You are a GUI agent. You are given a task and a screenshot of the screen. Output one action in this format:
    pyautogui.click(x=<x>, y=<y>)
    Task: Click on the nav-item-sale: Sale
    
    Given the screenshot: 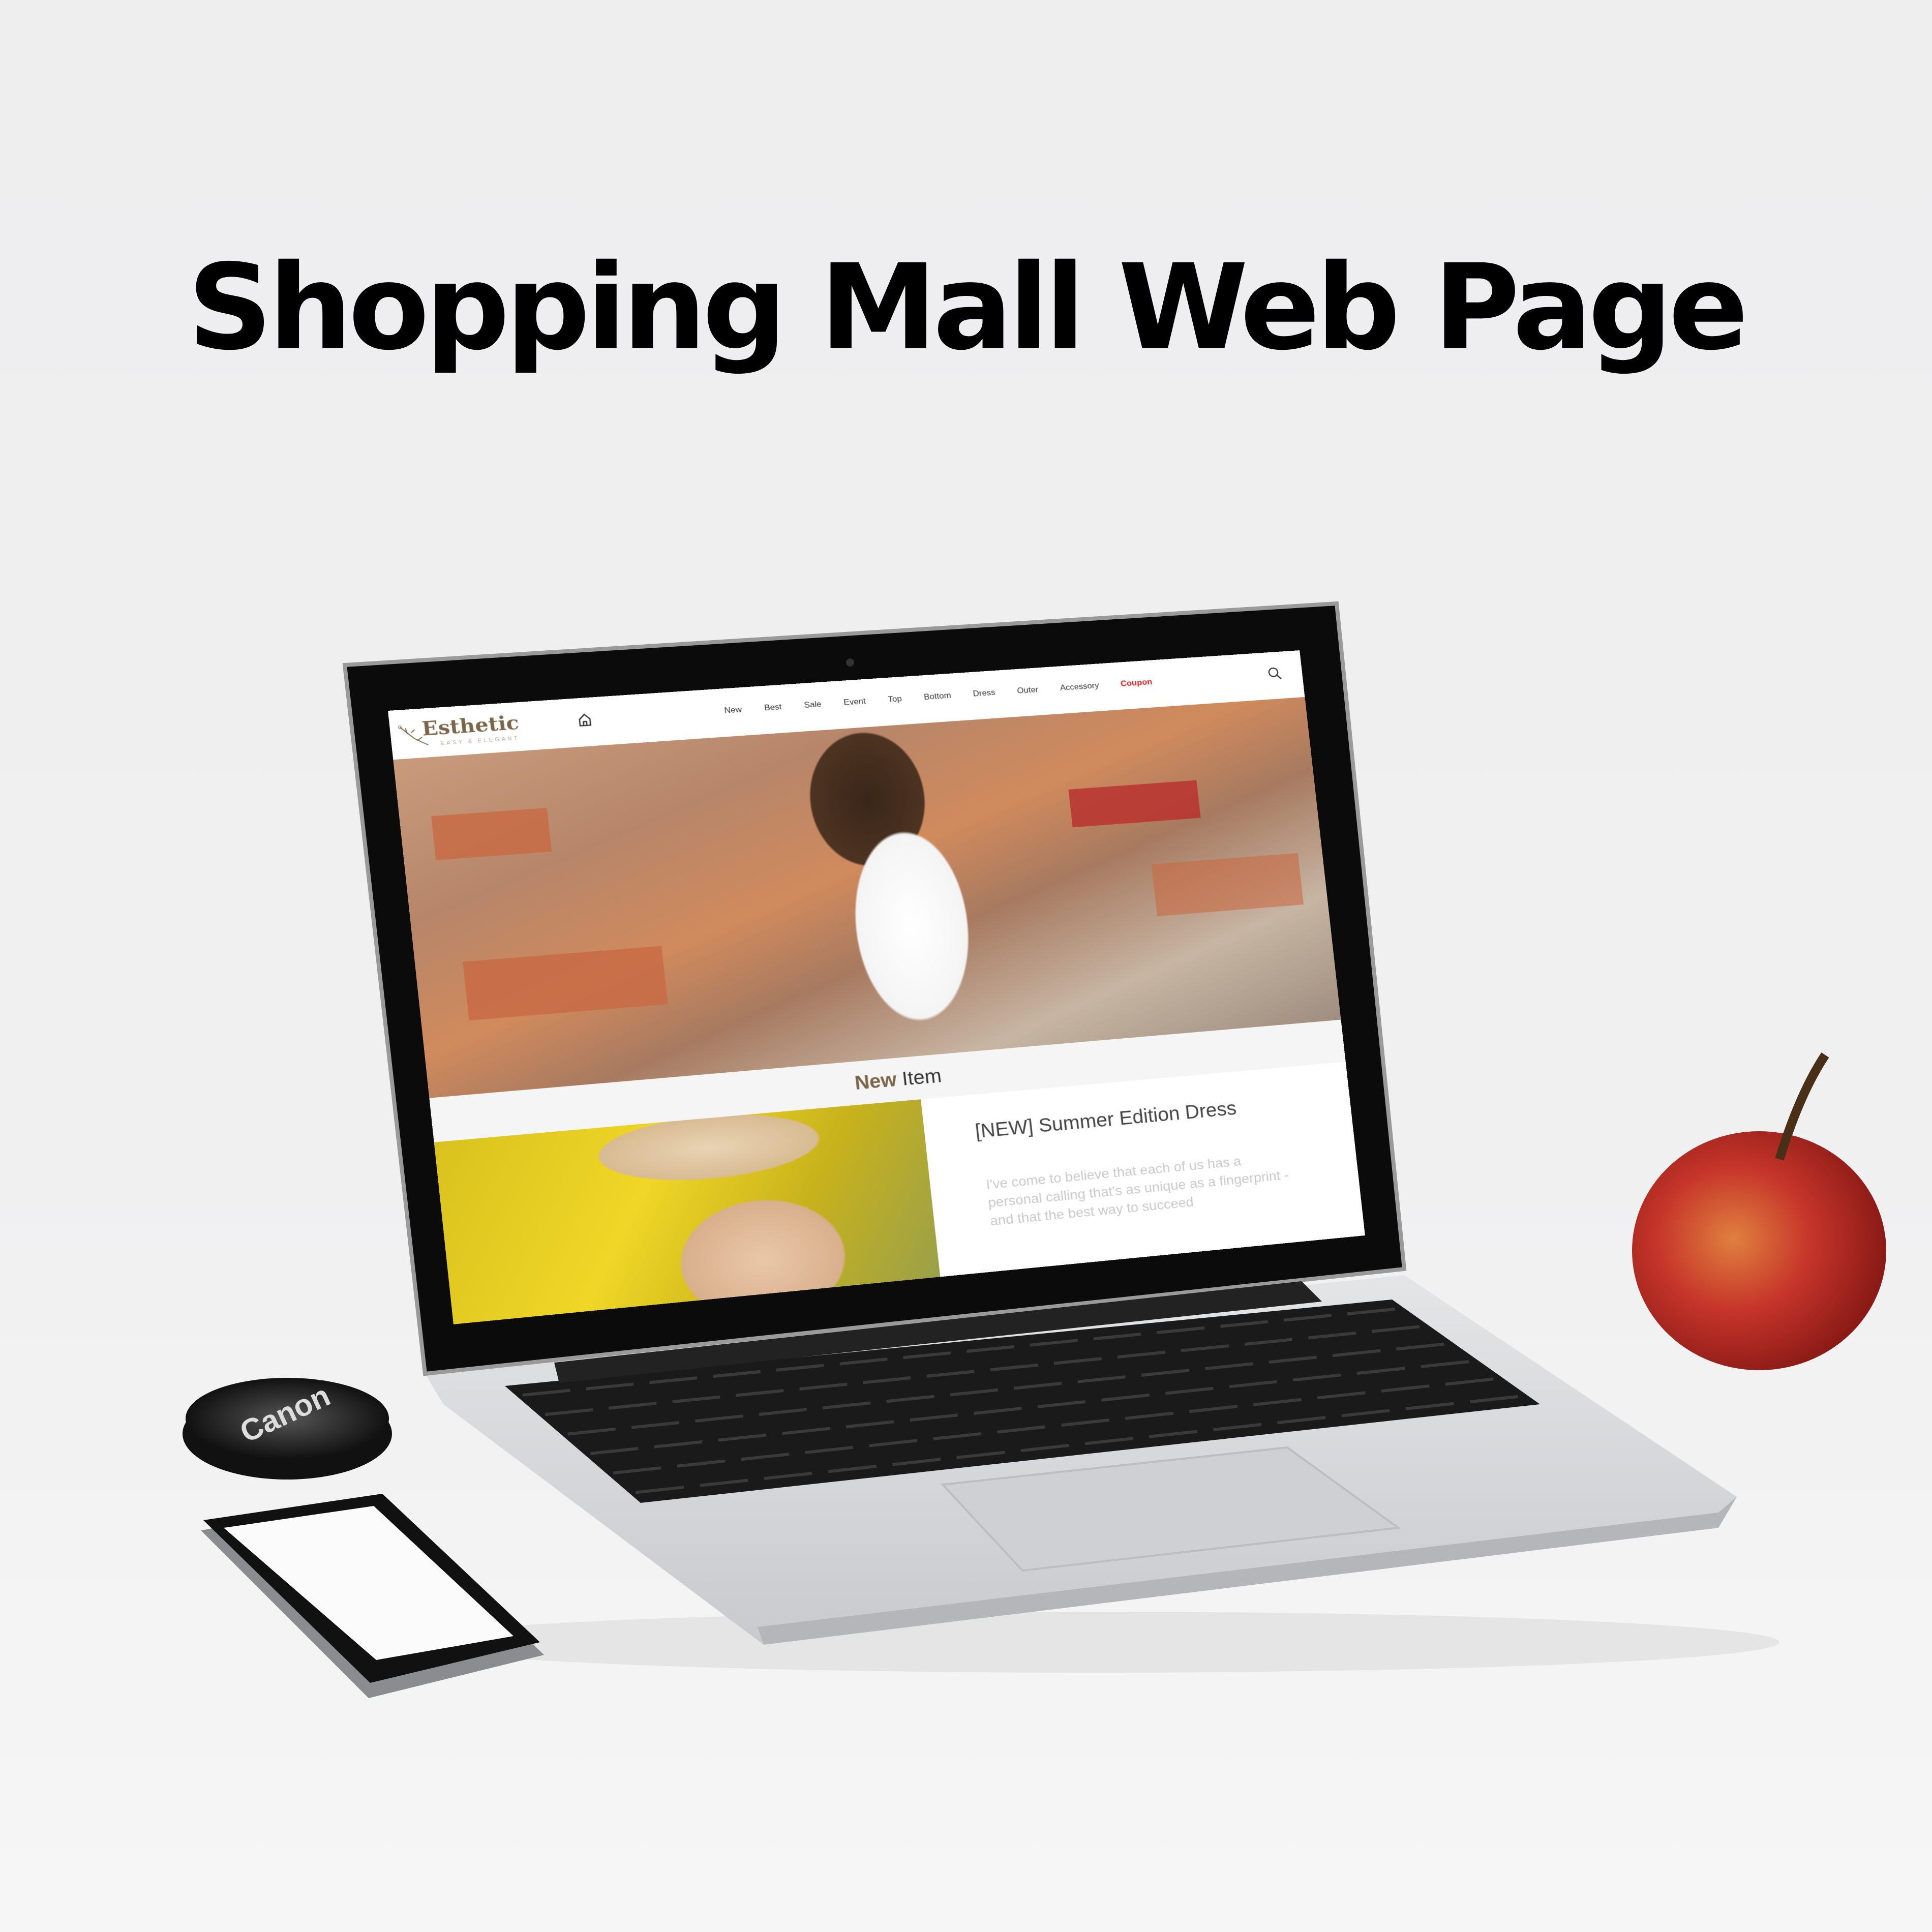 What is the action you would take?
    pyautogui.click(x=813, y=705)
    